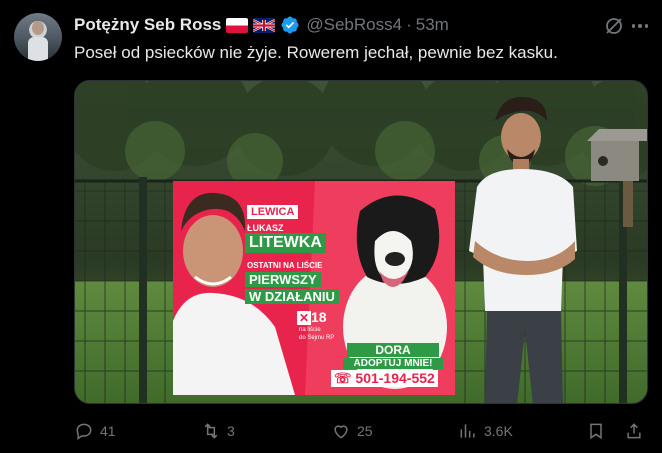  What do you see at coordinates (273, 212) in the screenshot?
I see `poster-party-label: LEWICA` at bounding box center [273, 212].